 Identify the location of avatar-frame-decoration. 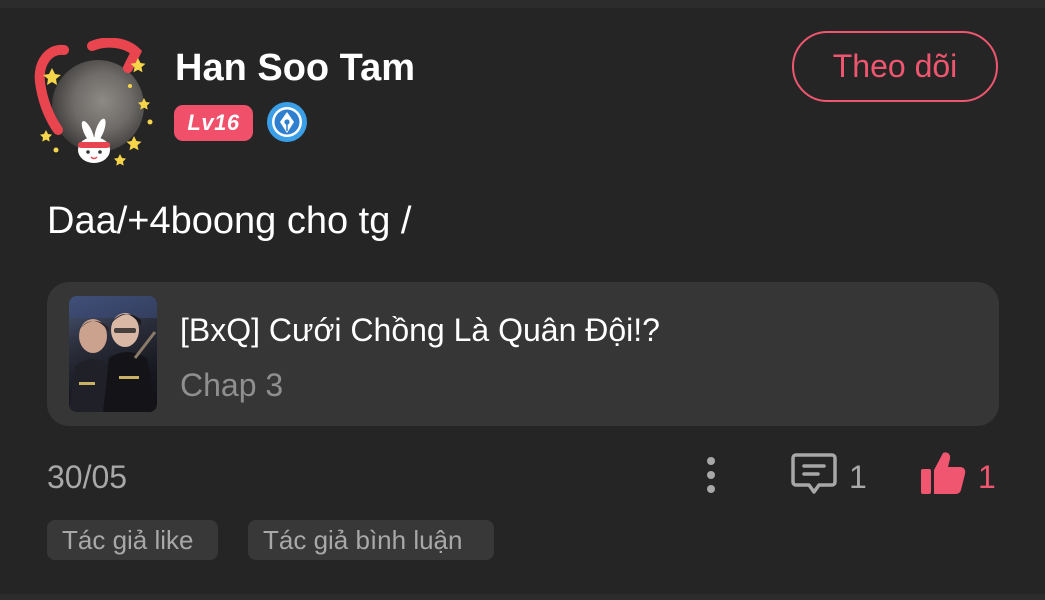
(93, 102).